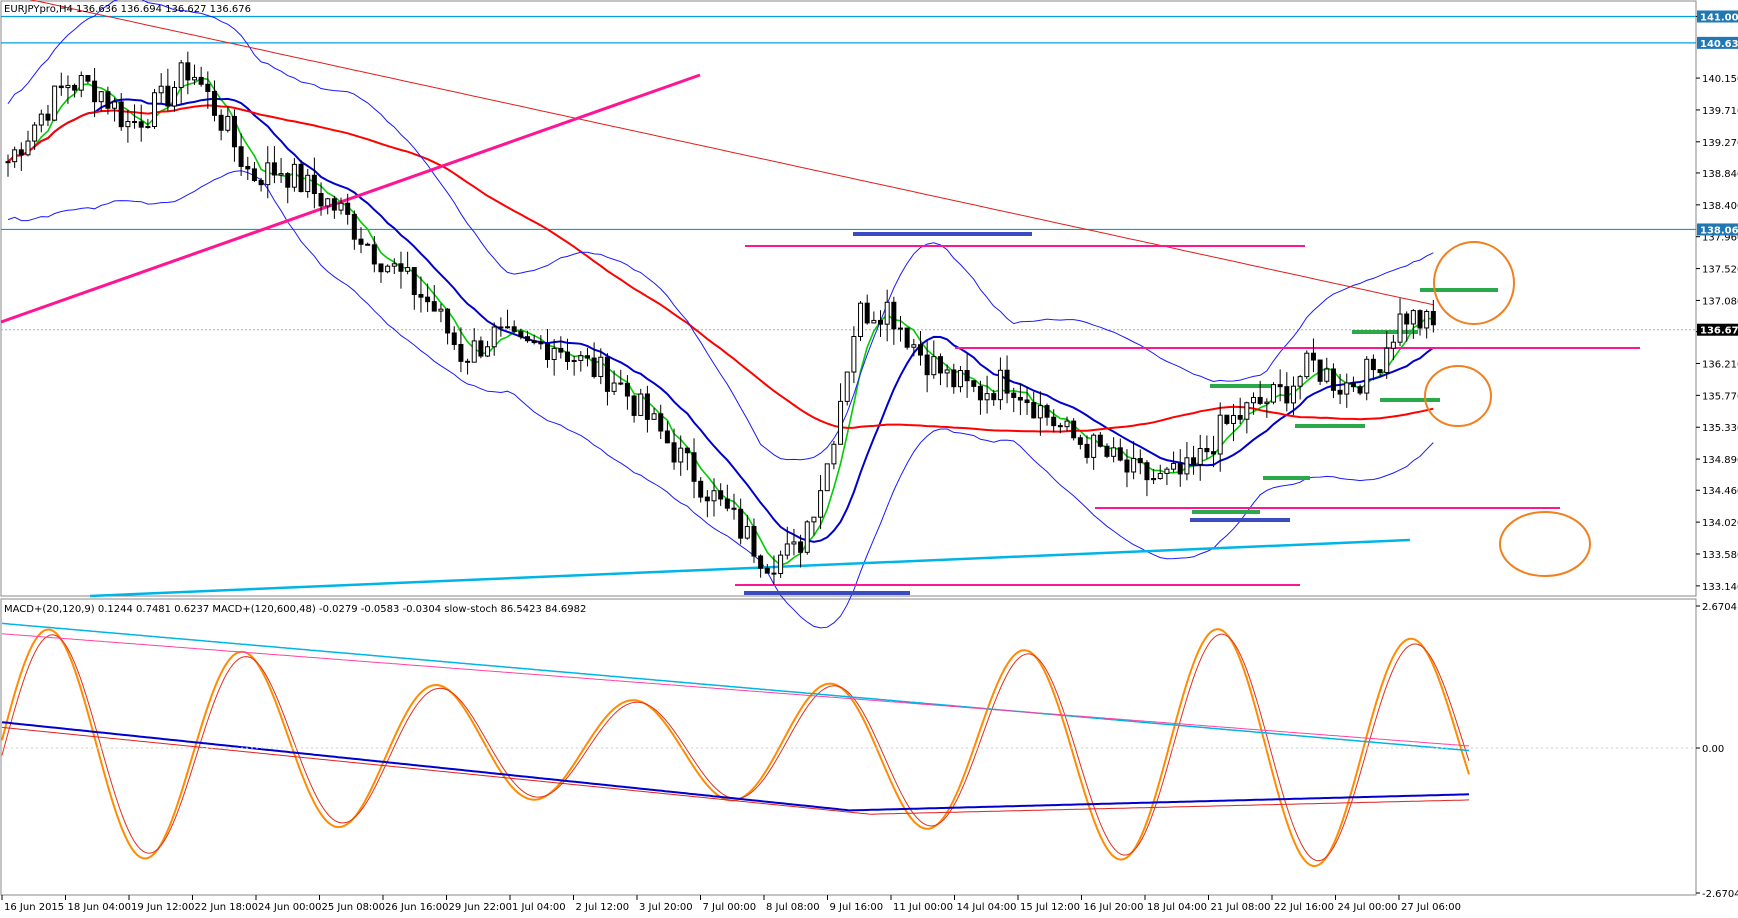  I want to click on time-axis-label: 21 Jul 08:00, so click(1241, 907).